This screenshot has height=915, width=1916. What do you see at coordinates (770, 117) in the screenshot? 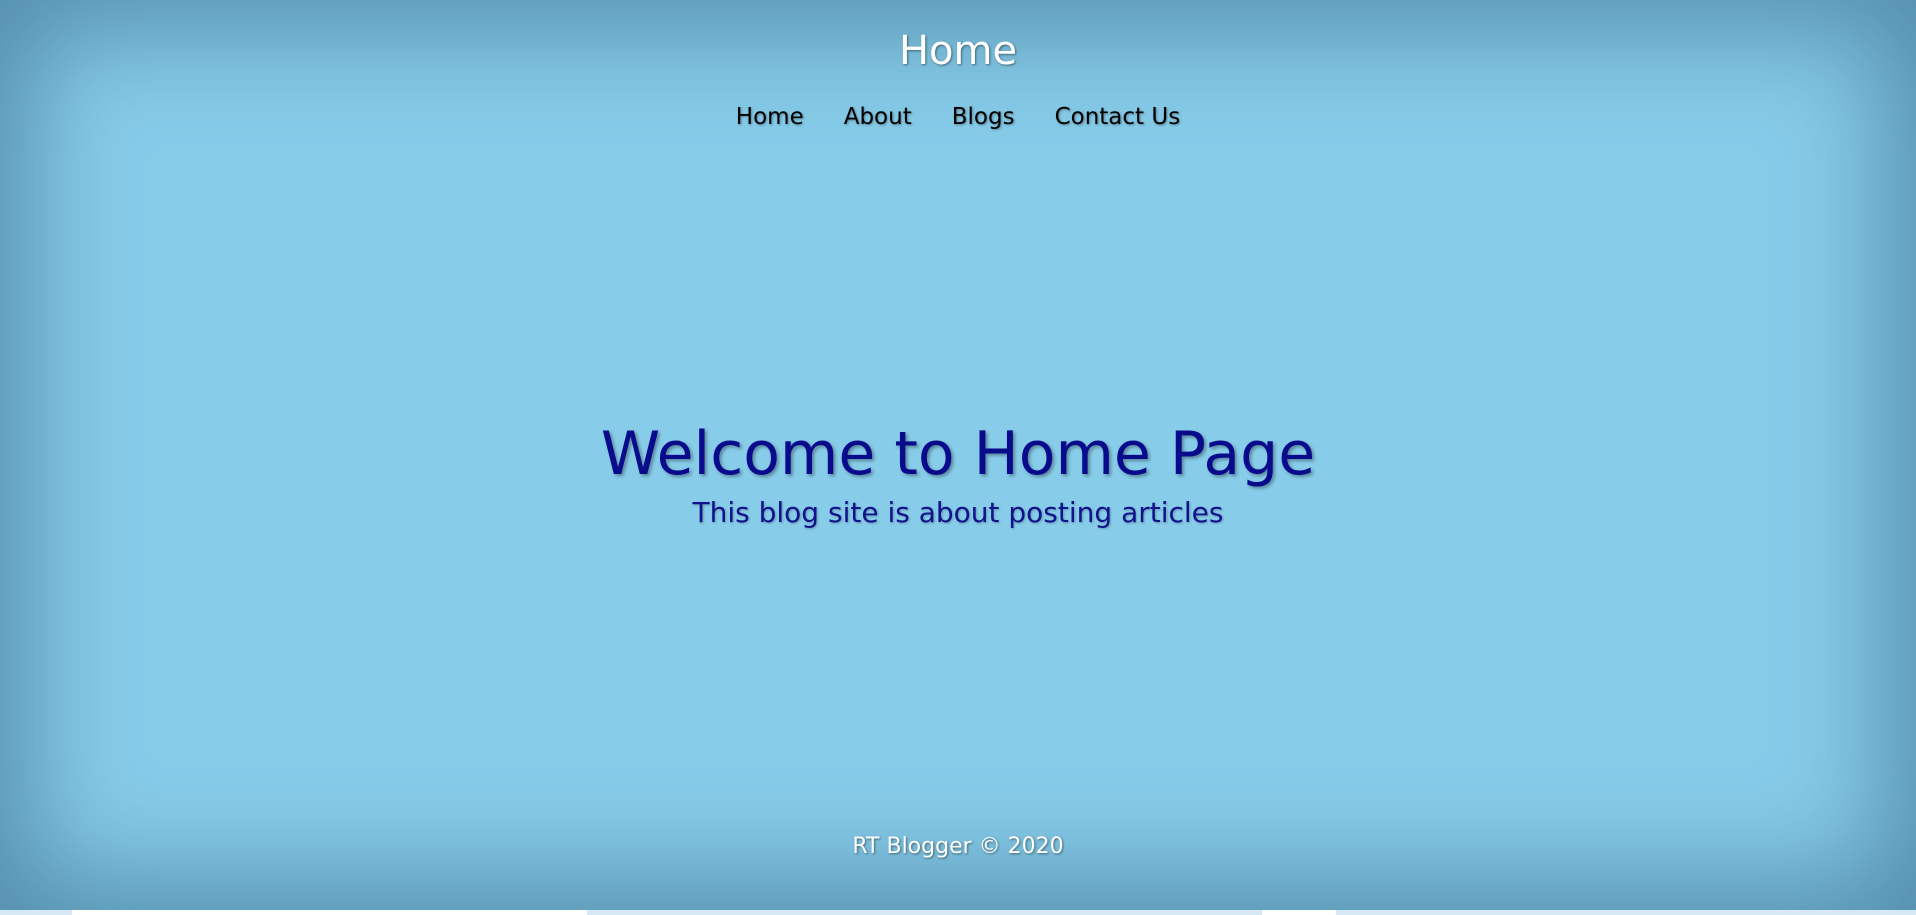
I see `nav-link-home: Home` at bounding box center [770, 117].